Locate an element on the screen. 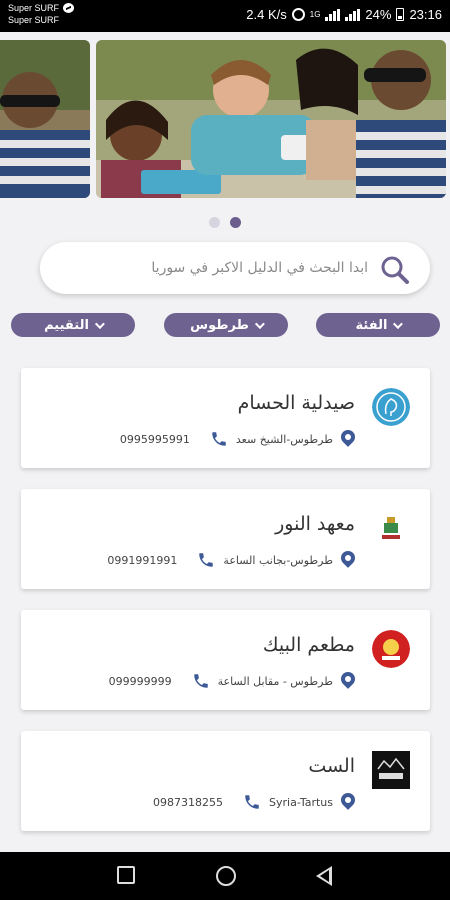 The image size is (450, 900). hotspot-icon is located at coordinates (298, 14).